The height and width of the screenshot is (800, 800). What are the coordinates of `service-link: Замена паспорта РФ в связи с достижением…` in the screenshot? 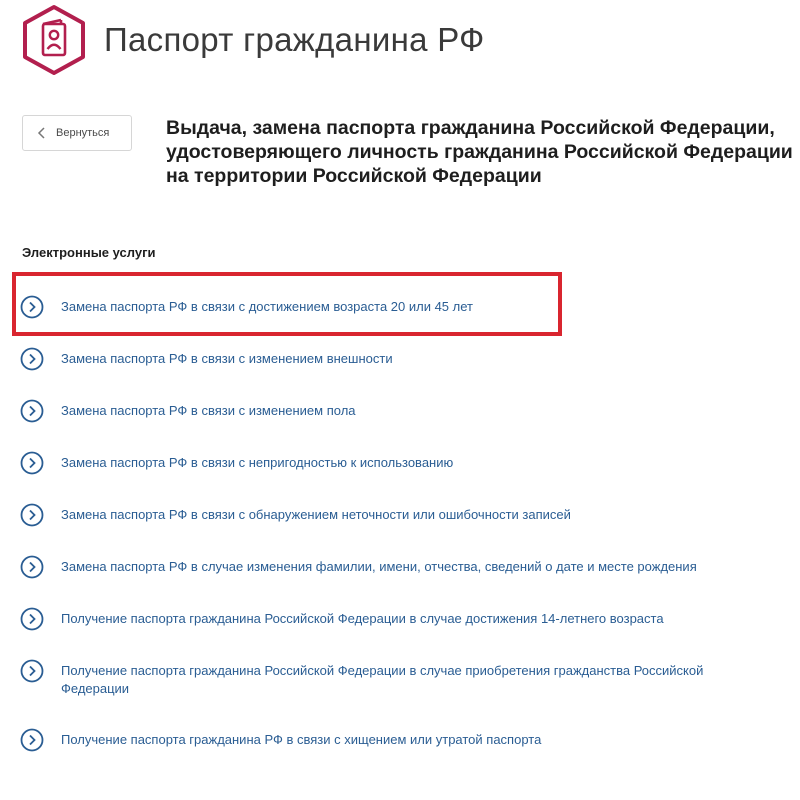 It's located at (411, 307).